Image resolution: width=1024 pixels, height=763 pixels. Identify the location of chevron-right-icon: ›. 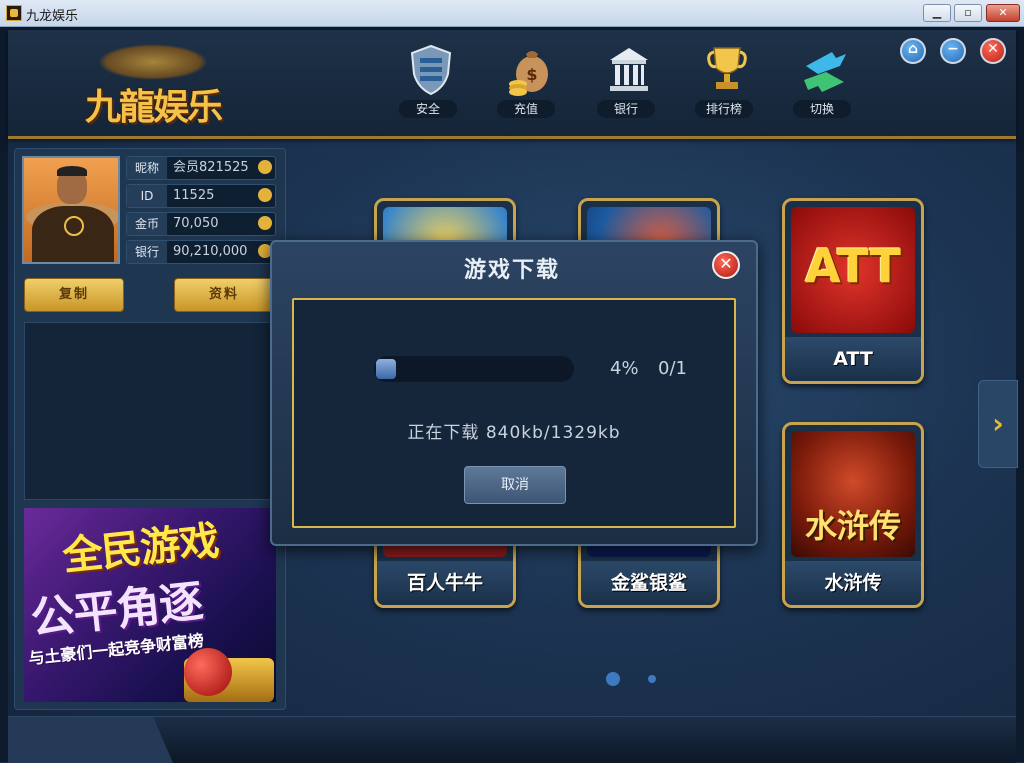
(998, 423).